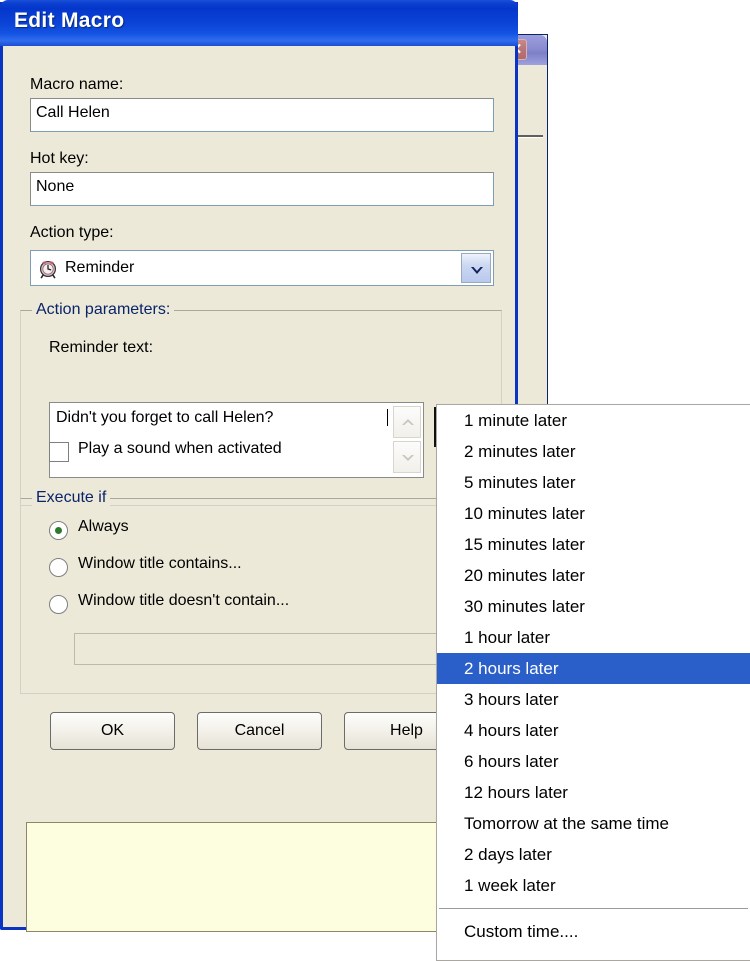  I want to click on play-sound-checkbox, so click(59, 452).